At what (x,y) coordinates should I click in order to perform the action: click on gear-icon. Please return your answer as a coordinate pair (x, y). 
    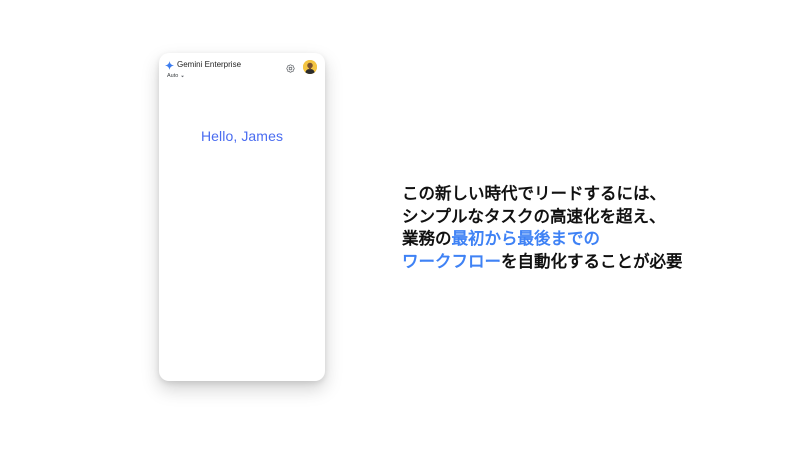
    Looking at the image, I should click on (290, 68).